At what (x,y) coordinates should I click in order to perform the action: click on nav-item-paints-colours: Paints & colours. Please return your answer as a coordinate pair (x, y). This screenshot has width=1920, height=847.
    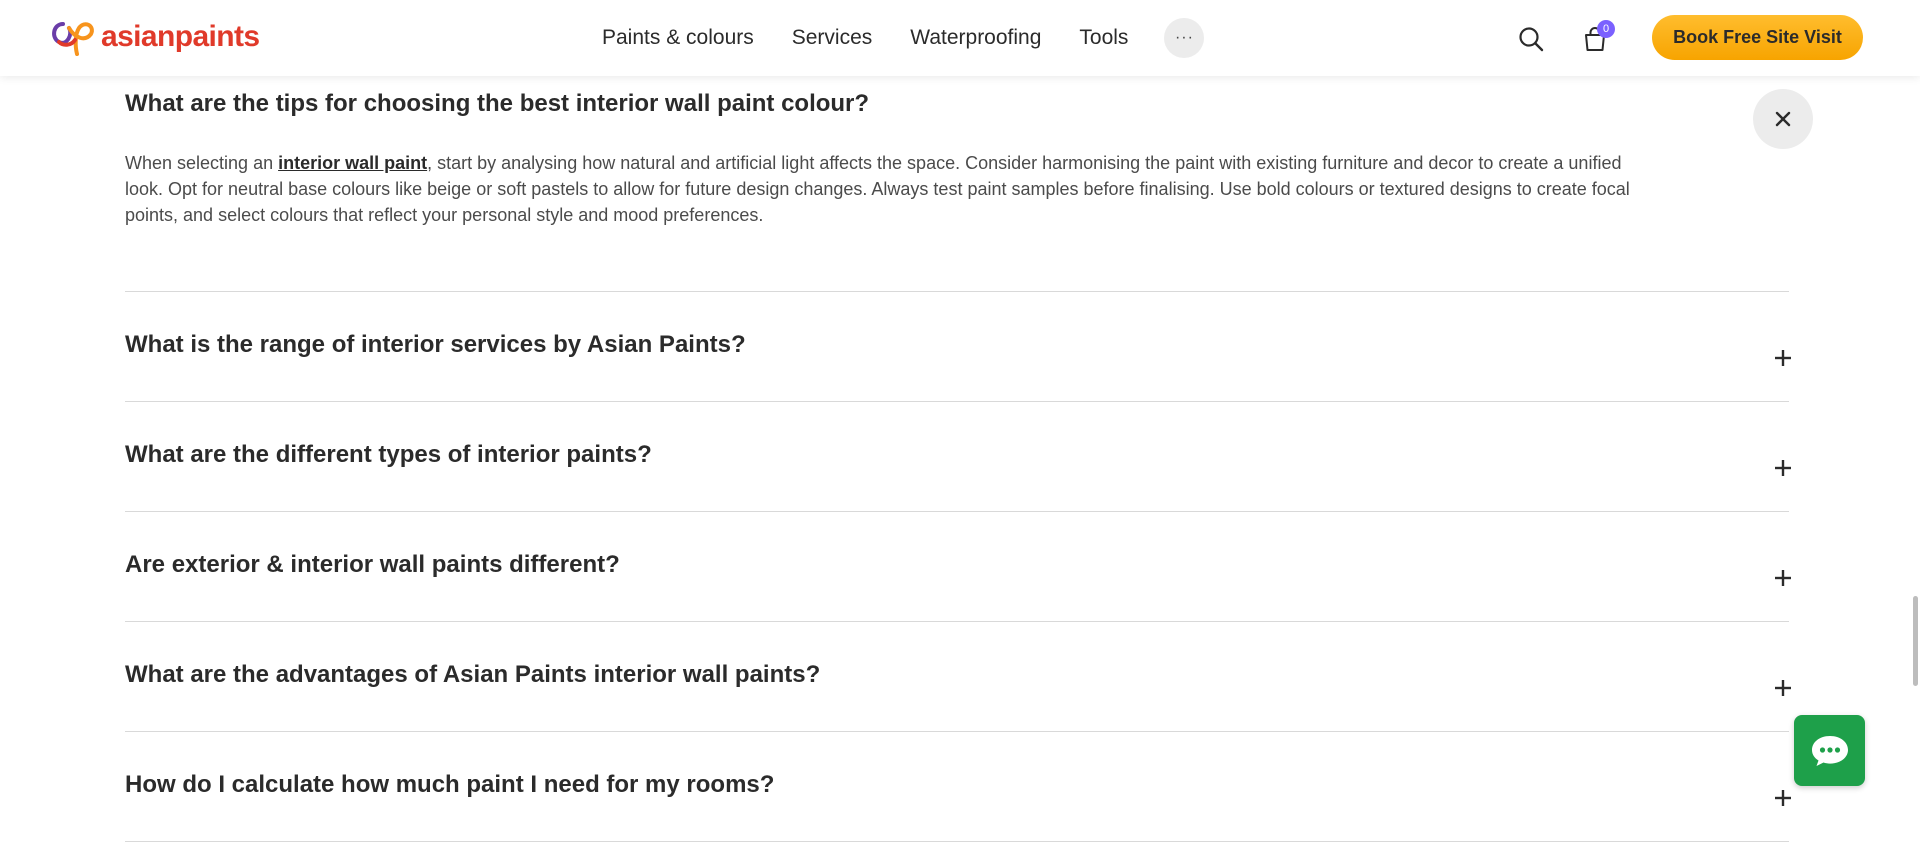
    Looking at the image, I should click on (678, 38).